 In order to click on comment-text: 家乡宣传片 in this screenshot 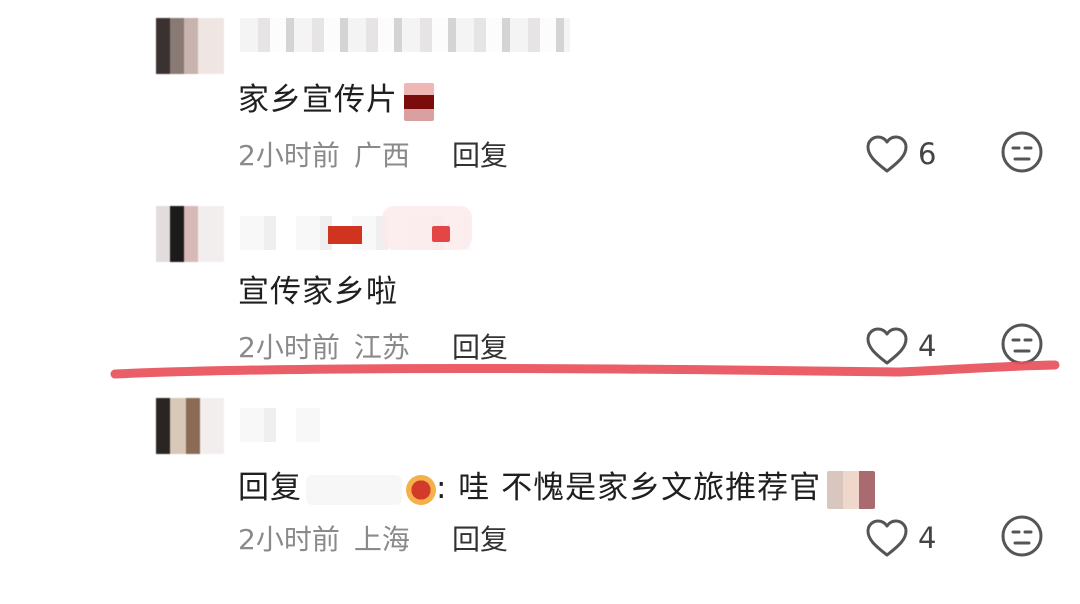, I will do `click(336, 97)`.